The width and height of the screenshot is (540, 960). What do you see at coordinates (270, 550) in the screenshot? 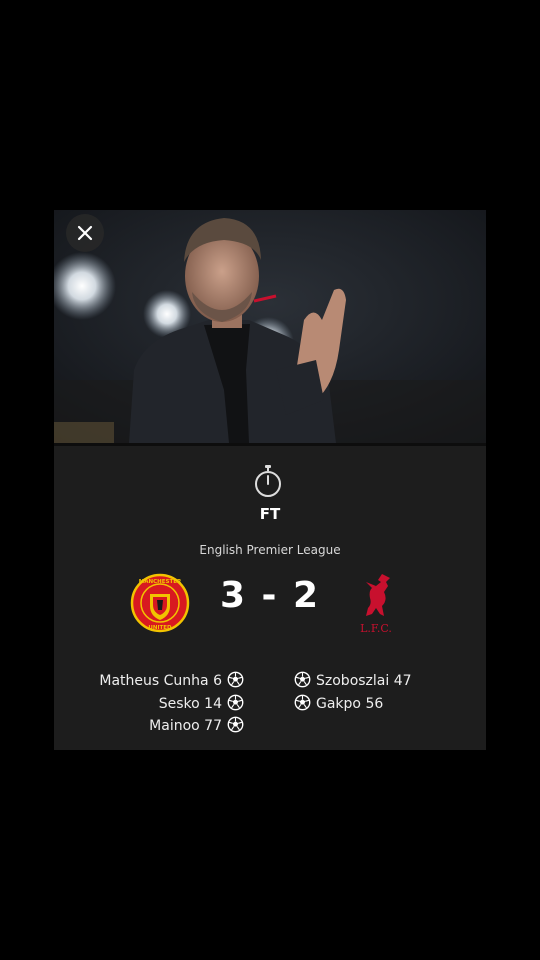
I see `league-name: English Premier League` at bounding box center [270, 550].